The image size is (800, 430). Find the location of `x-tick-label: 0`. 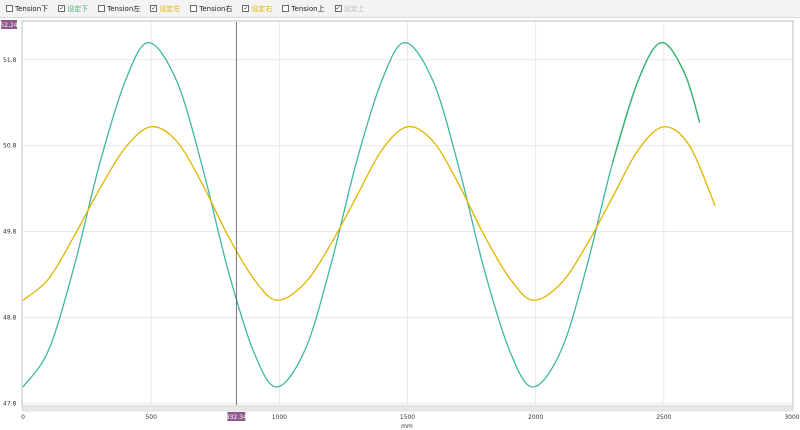

x-tick-label: 0 is located at coordinates (23, 417).